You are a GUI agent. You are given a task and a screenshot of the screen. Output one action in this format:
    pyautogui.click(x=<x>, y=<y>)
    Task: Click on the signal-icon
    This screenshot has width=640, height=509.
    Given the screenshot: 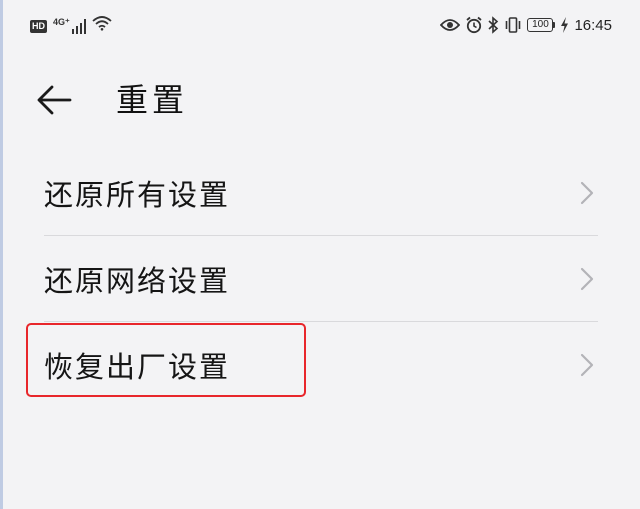 What is the action you would take?
    pyautogui.click(x=78, y=26)
    